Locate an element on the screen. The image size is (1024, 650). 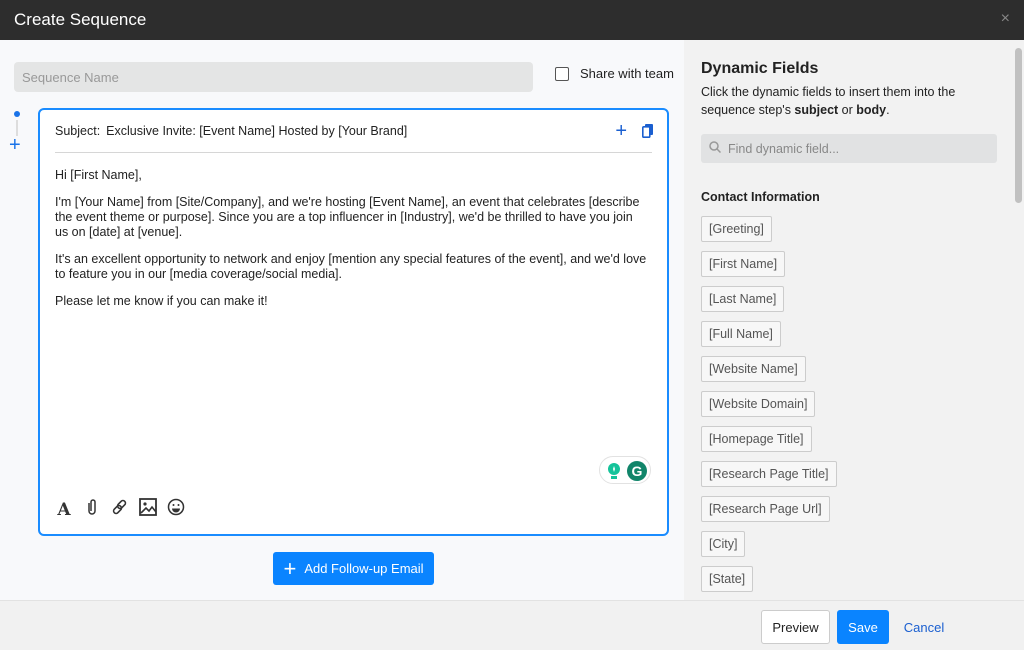
body-paragraph: Please let me know if you can make it! is located at coordinates (161, 301).